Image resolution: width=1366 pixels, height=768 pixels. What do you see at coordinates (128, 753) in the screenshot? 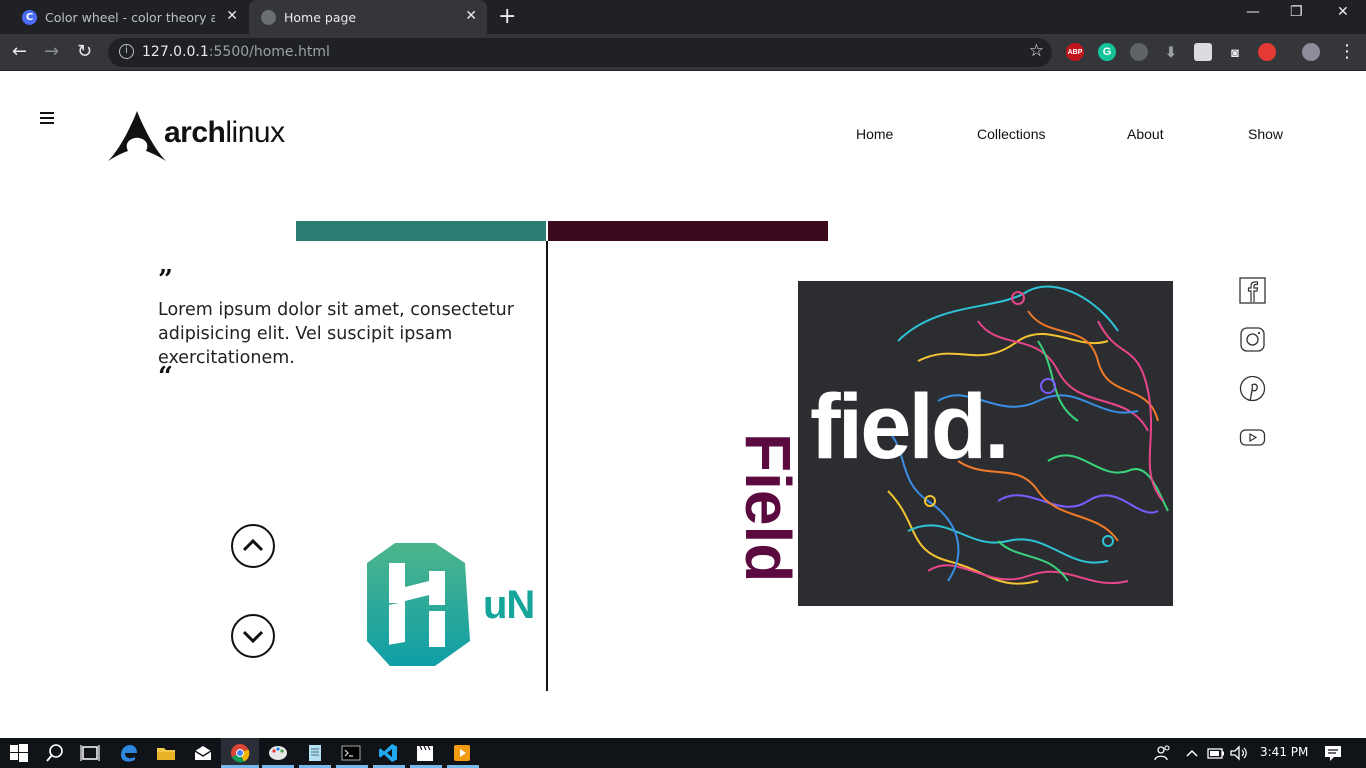
I see `edge-icon` at bounding box center [128, 753].